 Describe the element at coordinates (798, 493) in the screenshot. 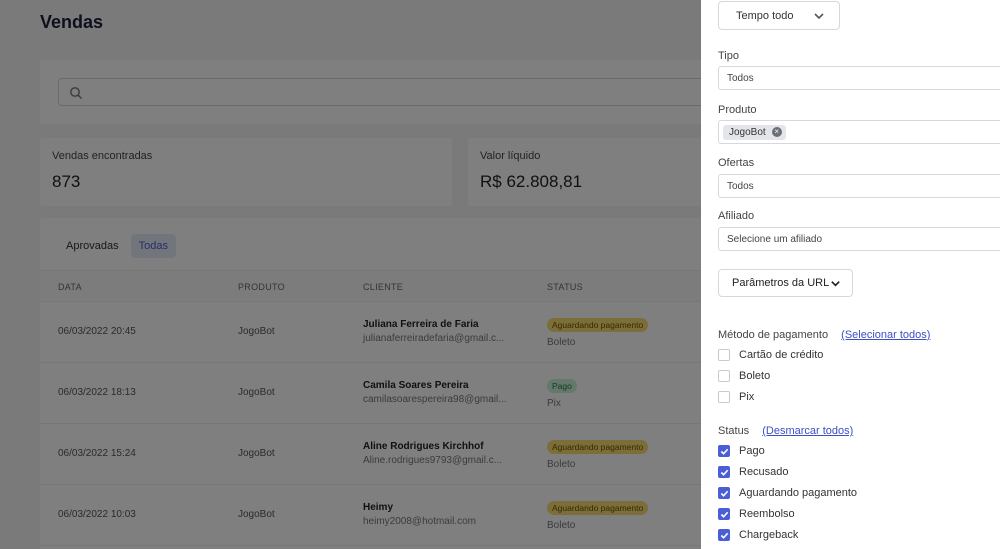

I see `option-label: Aguardando pagamento` at that location.